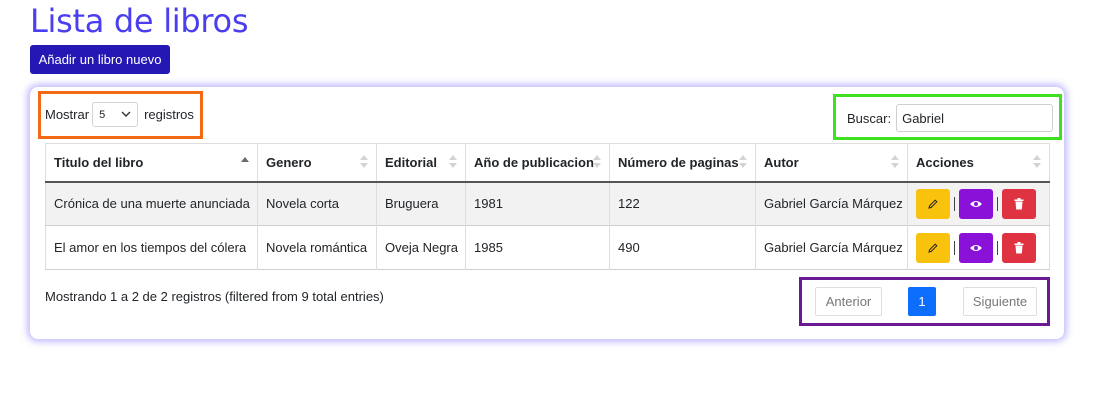  What do you see at coordinates (245, 162) in the screenshot?
I see `sort-asc-icon` at bounding box center [245, 162].